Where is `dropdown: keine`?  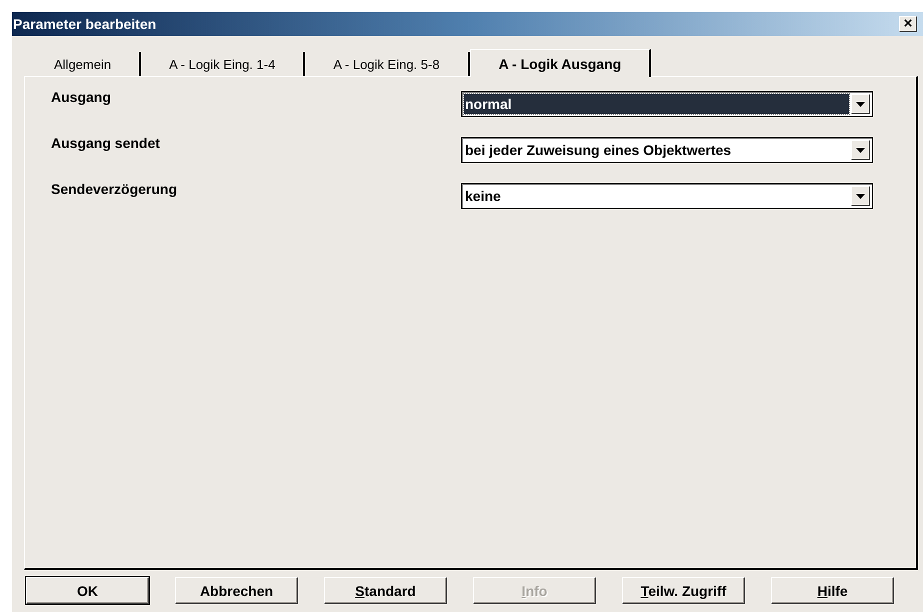
dropdown: keine is located at coordinates (667, 196).